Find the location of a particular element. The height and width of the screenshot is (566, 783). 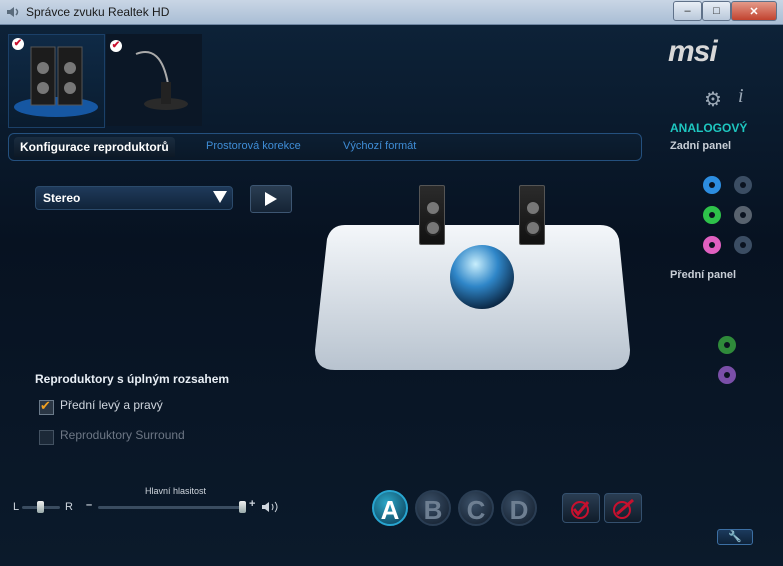

front-lr-checkbox is located at coordinates (46, 406).